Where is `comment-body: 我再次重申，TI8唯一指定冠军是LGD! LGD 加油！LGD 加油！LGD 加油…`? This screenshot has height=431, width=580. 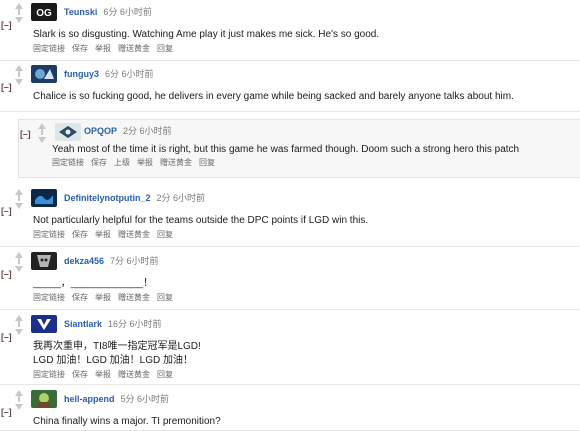
comment-body: 我再次重申，TI8唯一指定冠军是LGD! LGD 加油！LGD 加油！LGD 加油… is located at coordinates (117, 354).